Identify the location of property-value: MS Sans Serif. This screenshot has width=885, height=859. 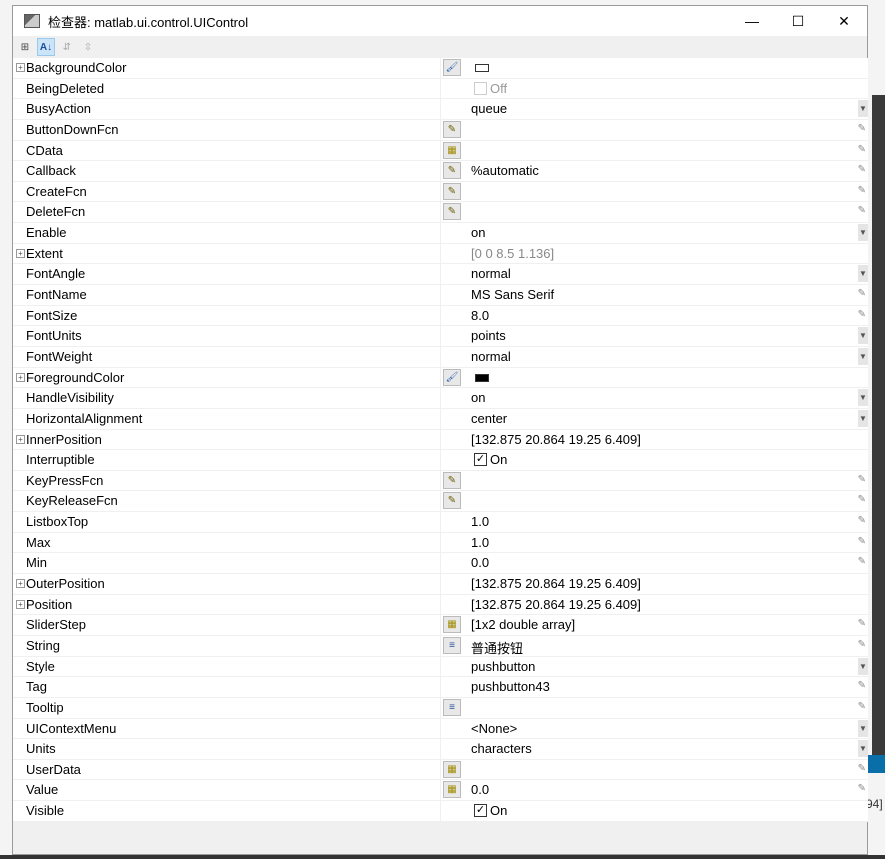
(512, 294).